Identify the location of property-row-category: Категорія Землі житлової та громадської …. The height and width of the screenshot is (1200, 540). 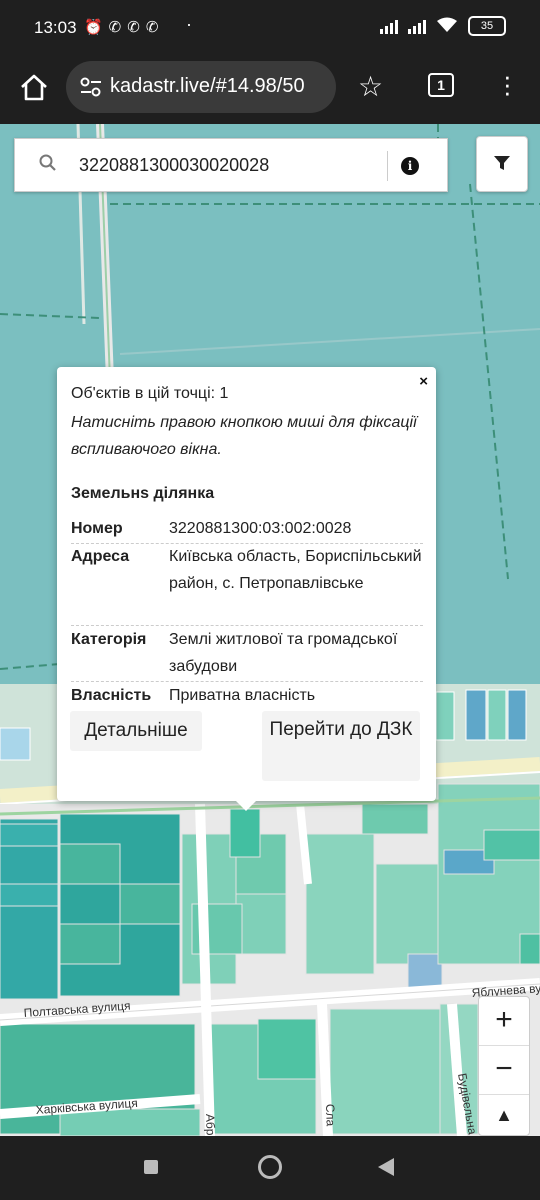
(247, 654).